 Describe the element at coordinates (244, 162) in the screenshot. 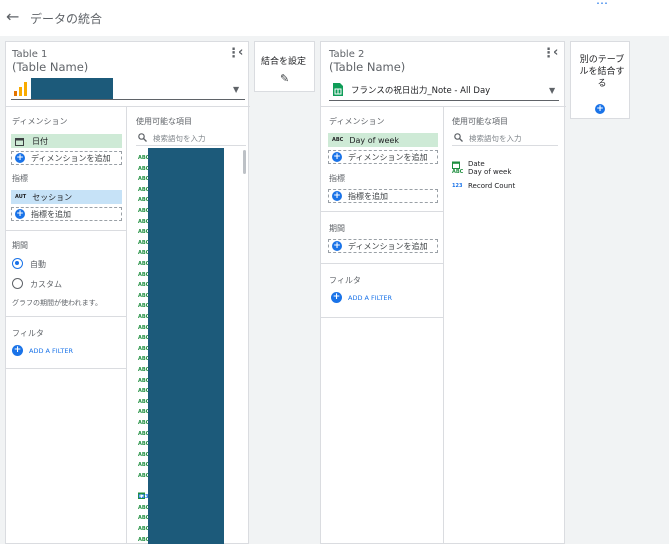

I see `scrollbar-thumb` at that location.